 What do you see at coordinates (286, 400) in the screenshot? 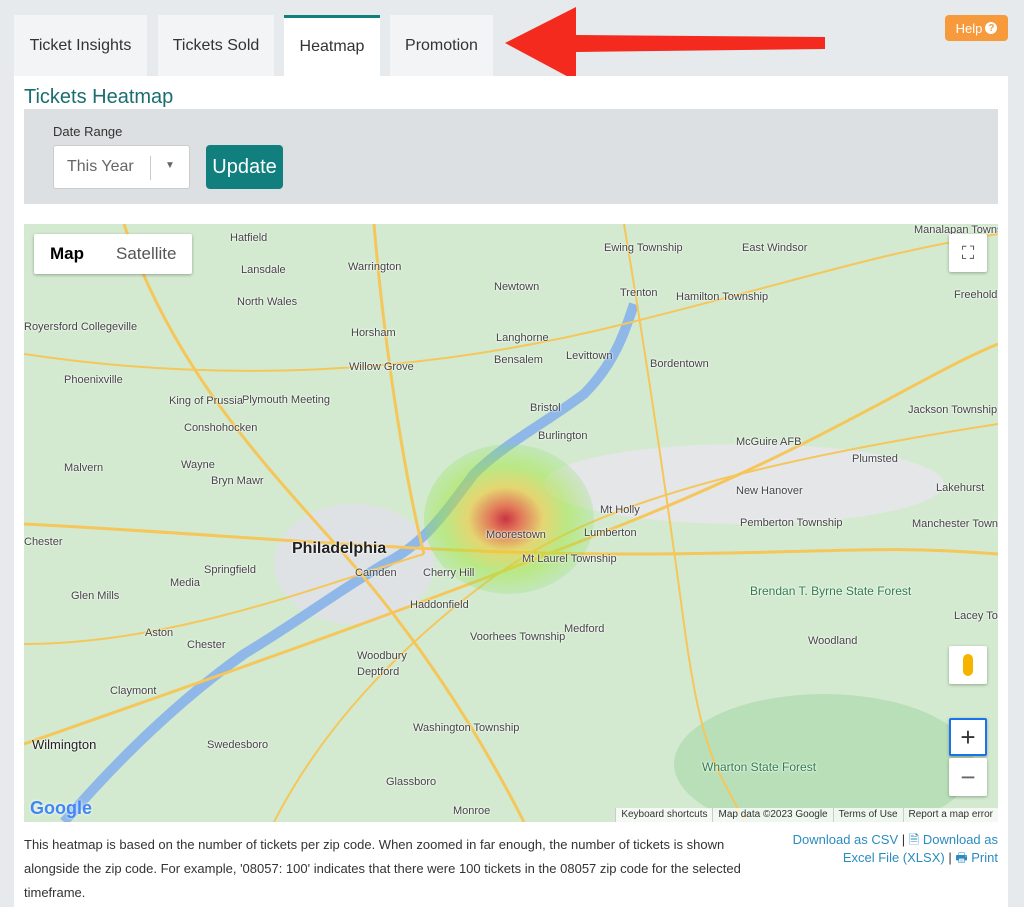
I see `place-label: Plymouth Meeting` at bounding box center [286, 400].